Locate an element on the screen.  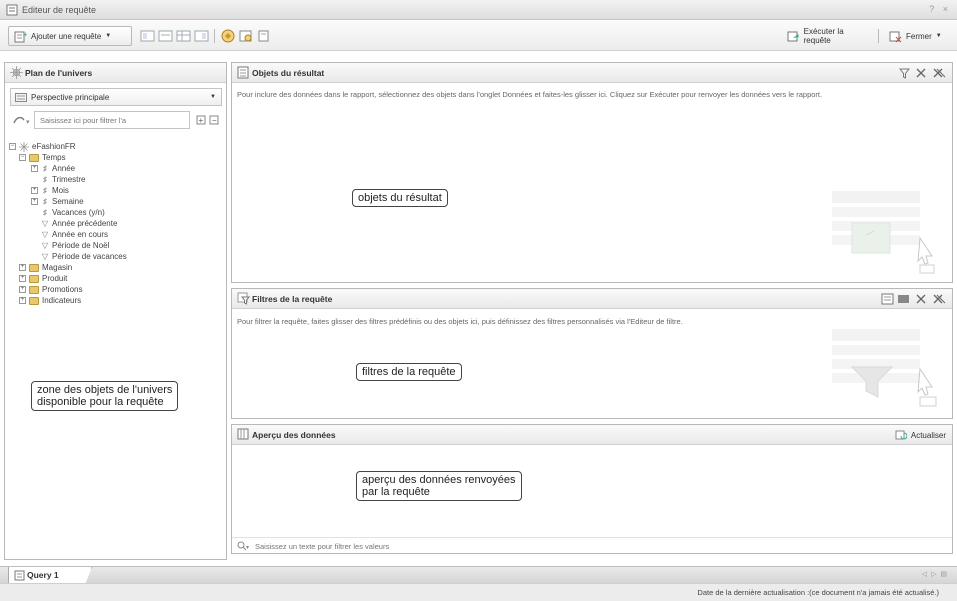
tree-item-indicateurs: + Indicateurs is located at coordinates (50, 300).